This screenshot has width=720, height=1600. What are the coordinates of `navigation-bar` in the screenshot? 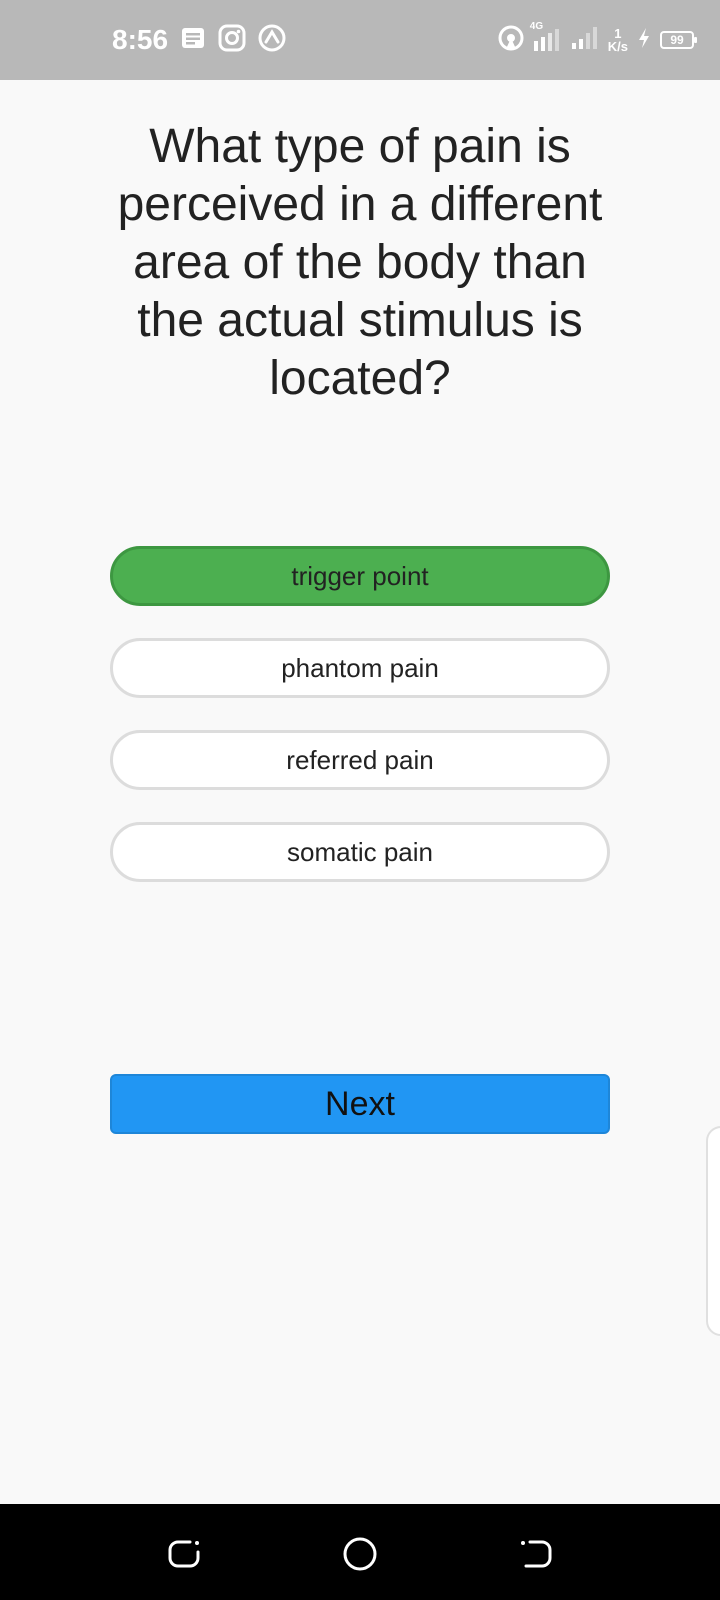 It's located at (360, 1552).